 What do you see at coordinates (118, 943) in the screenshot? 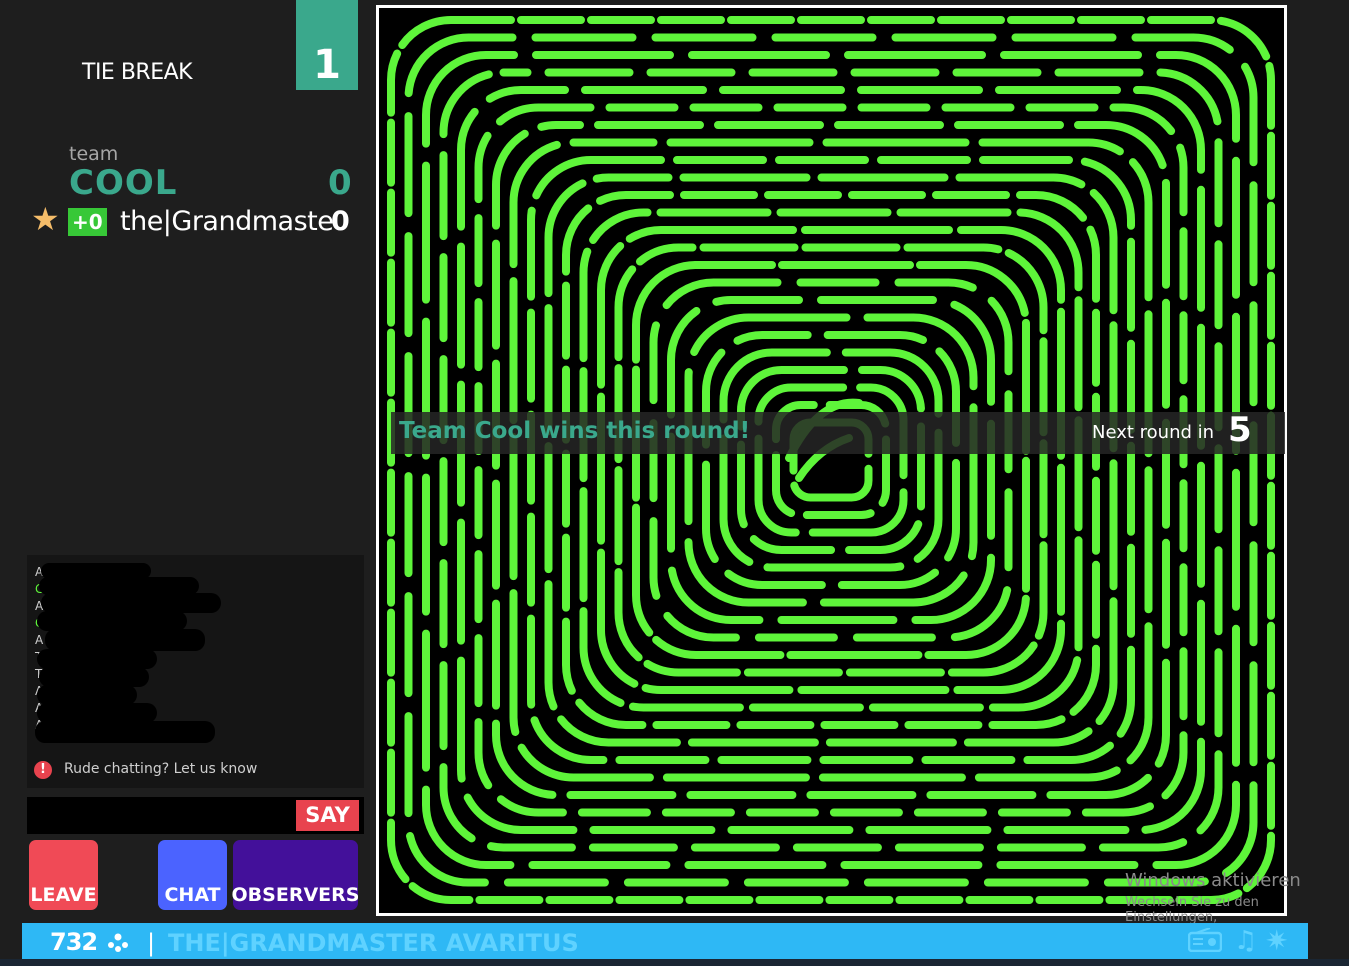
I see `users-icon` at bounding box center [118, 943].